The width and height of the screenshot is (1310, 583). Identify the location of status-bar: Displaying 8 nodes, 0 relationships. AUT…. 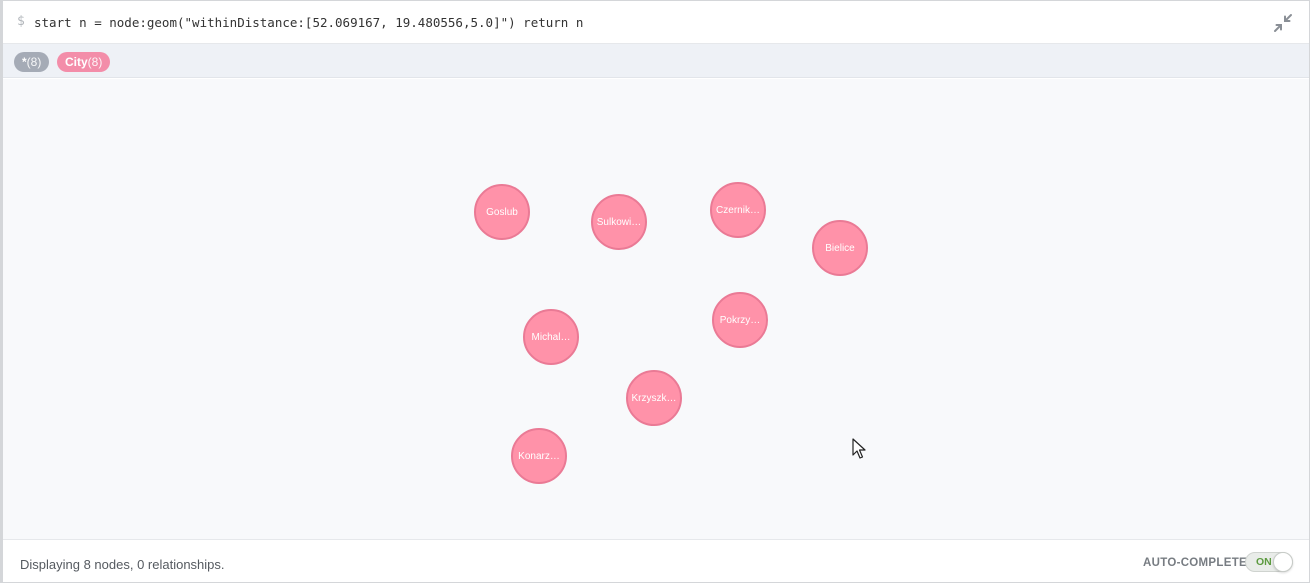
(656, 560).